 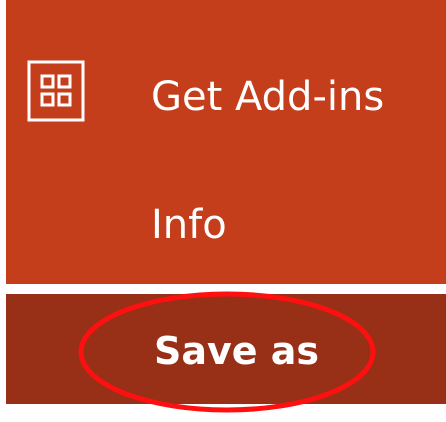 What do you see at coordinates (189, 225) in the screenshot?
I see `menu-item-label-info: Info` at bounding box center [189, 225].